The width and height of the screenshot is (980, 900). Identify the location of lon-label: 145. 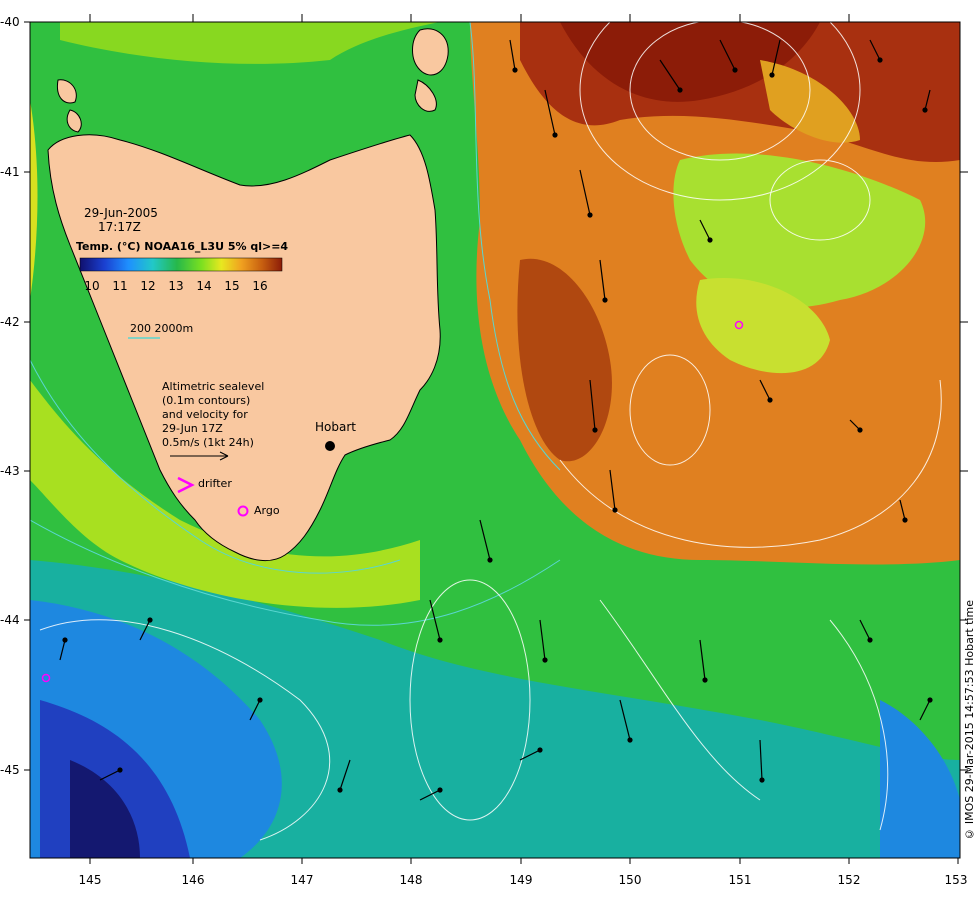
(90, 880).